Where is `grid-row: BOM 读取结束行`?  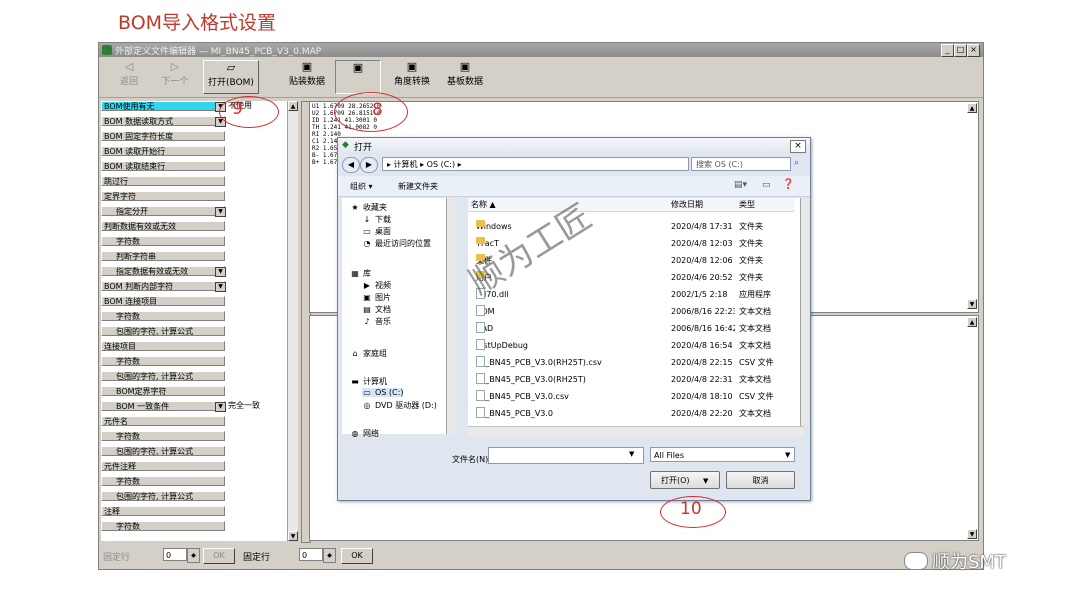
grid-row: BOM 读取结束行 is located at coordinates (196, 166).